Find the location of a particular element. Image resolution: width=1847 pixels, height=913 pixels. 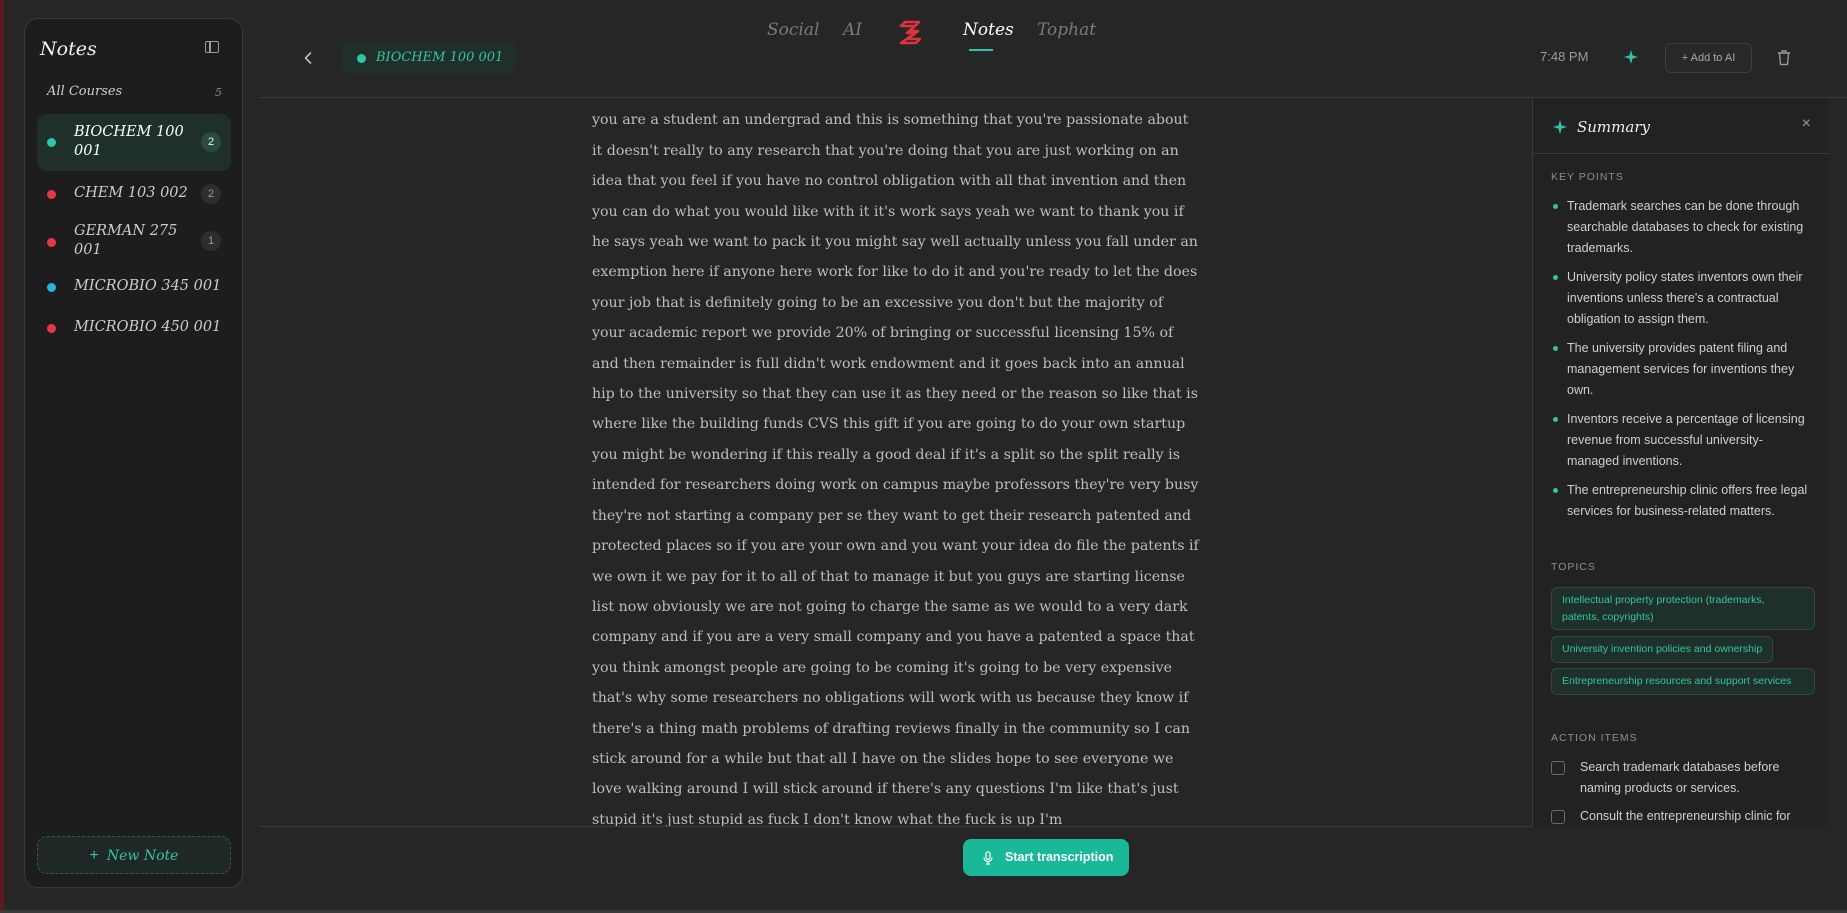

course-item-chem-103-002: CHEM 103 002 2 is located at coordinates (134, 194).